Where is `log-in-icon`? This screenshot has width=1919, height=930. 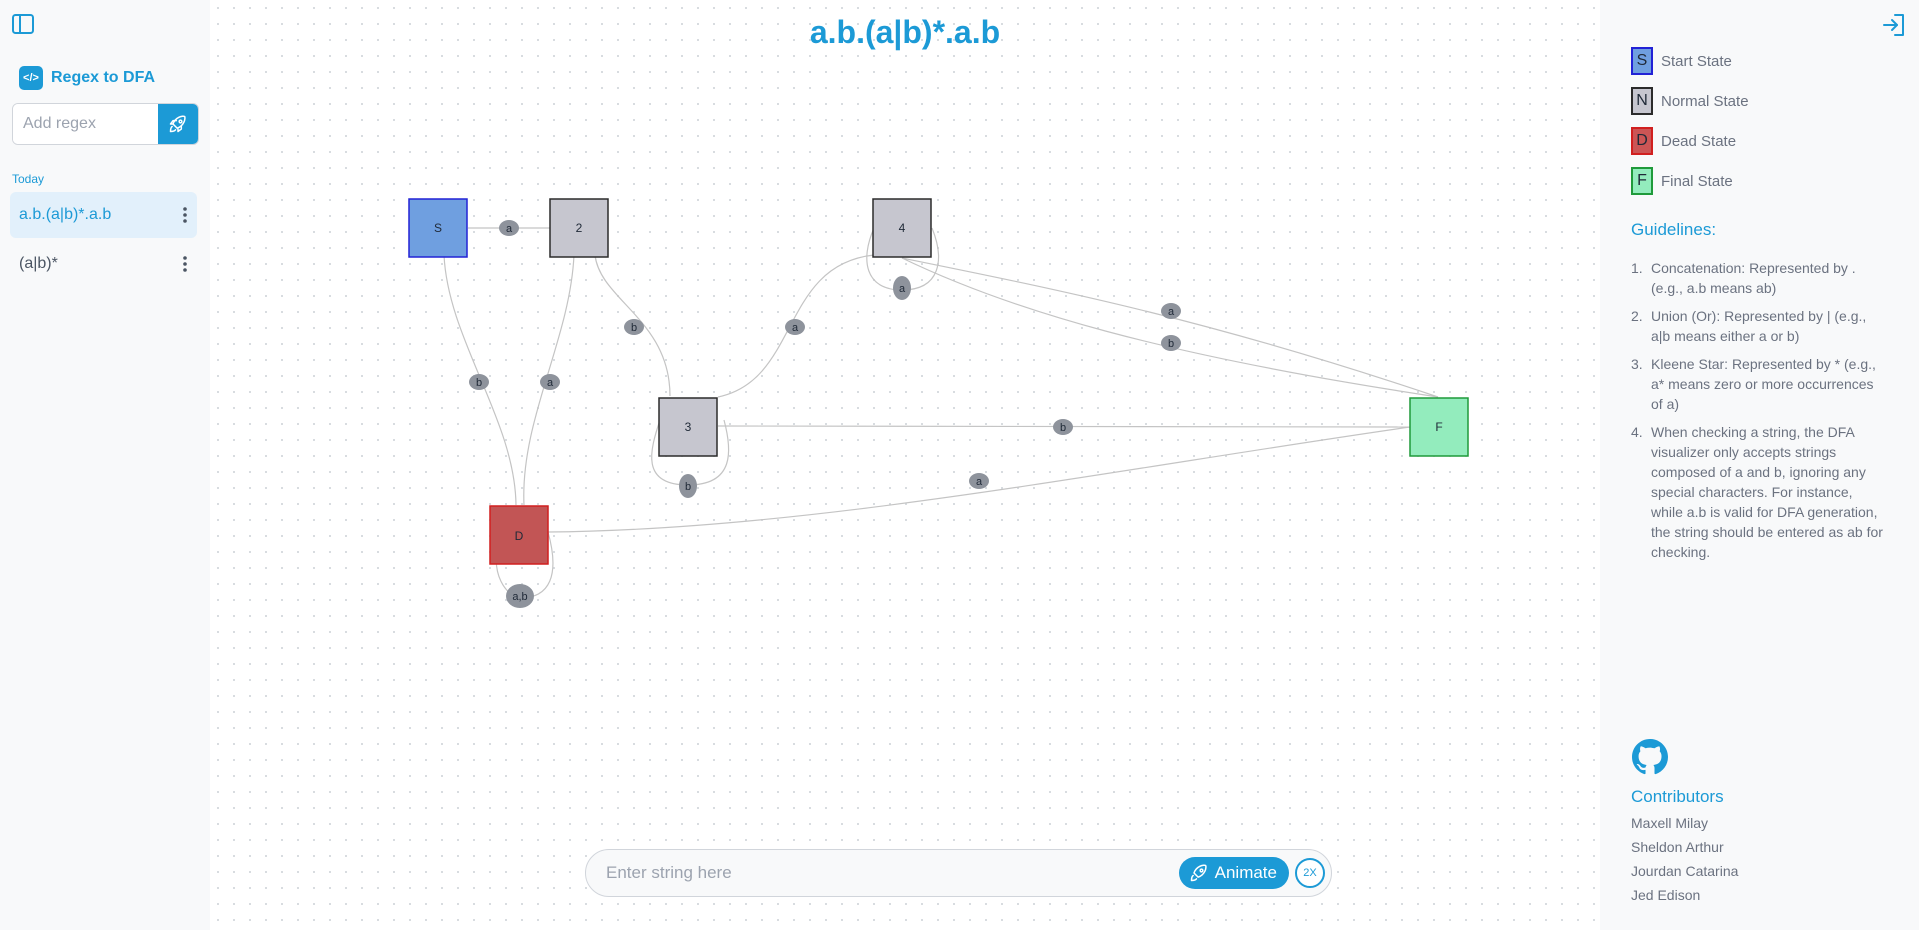 log-in-icon is located at coordinates (1894, 25).